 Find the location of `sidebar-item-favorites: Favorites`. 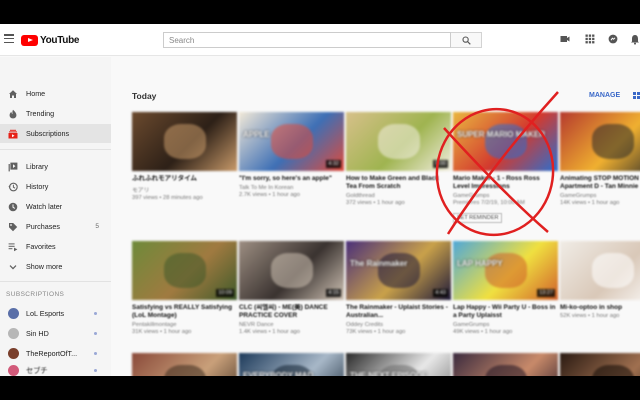

sidebar-item-favorites: Favorites is located at coordinates (55, 246).